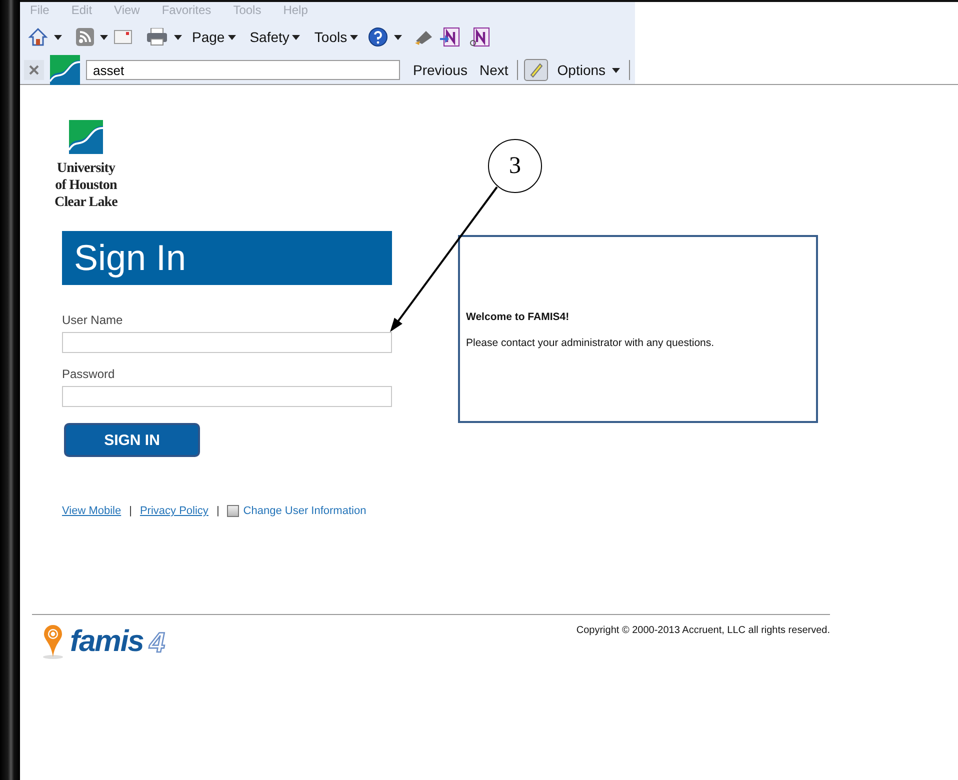 The width and height of the screenshot is (958, 780). Describe the element at coordinates (304, 511) in the screenshot. I see `checkbox-label: Change User Information` at that location.